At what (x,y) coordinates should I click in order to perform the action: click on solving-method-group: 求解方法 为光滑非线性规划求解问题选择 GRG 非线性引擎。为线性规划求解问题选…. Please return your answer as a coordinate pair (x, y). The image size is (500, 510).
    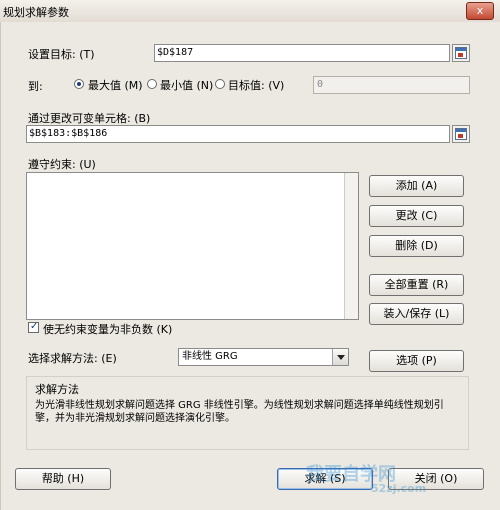
    Looking at the image, I should click on (247, 413).